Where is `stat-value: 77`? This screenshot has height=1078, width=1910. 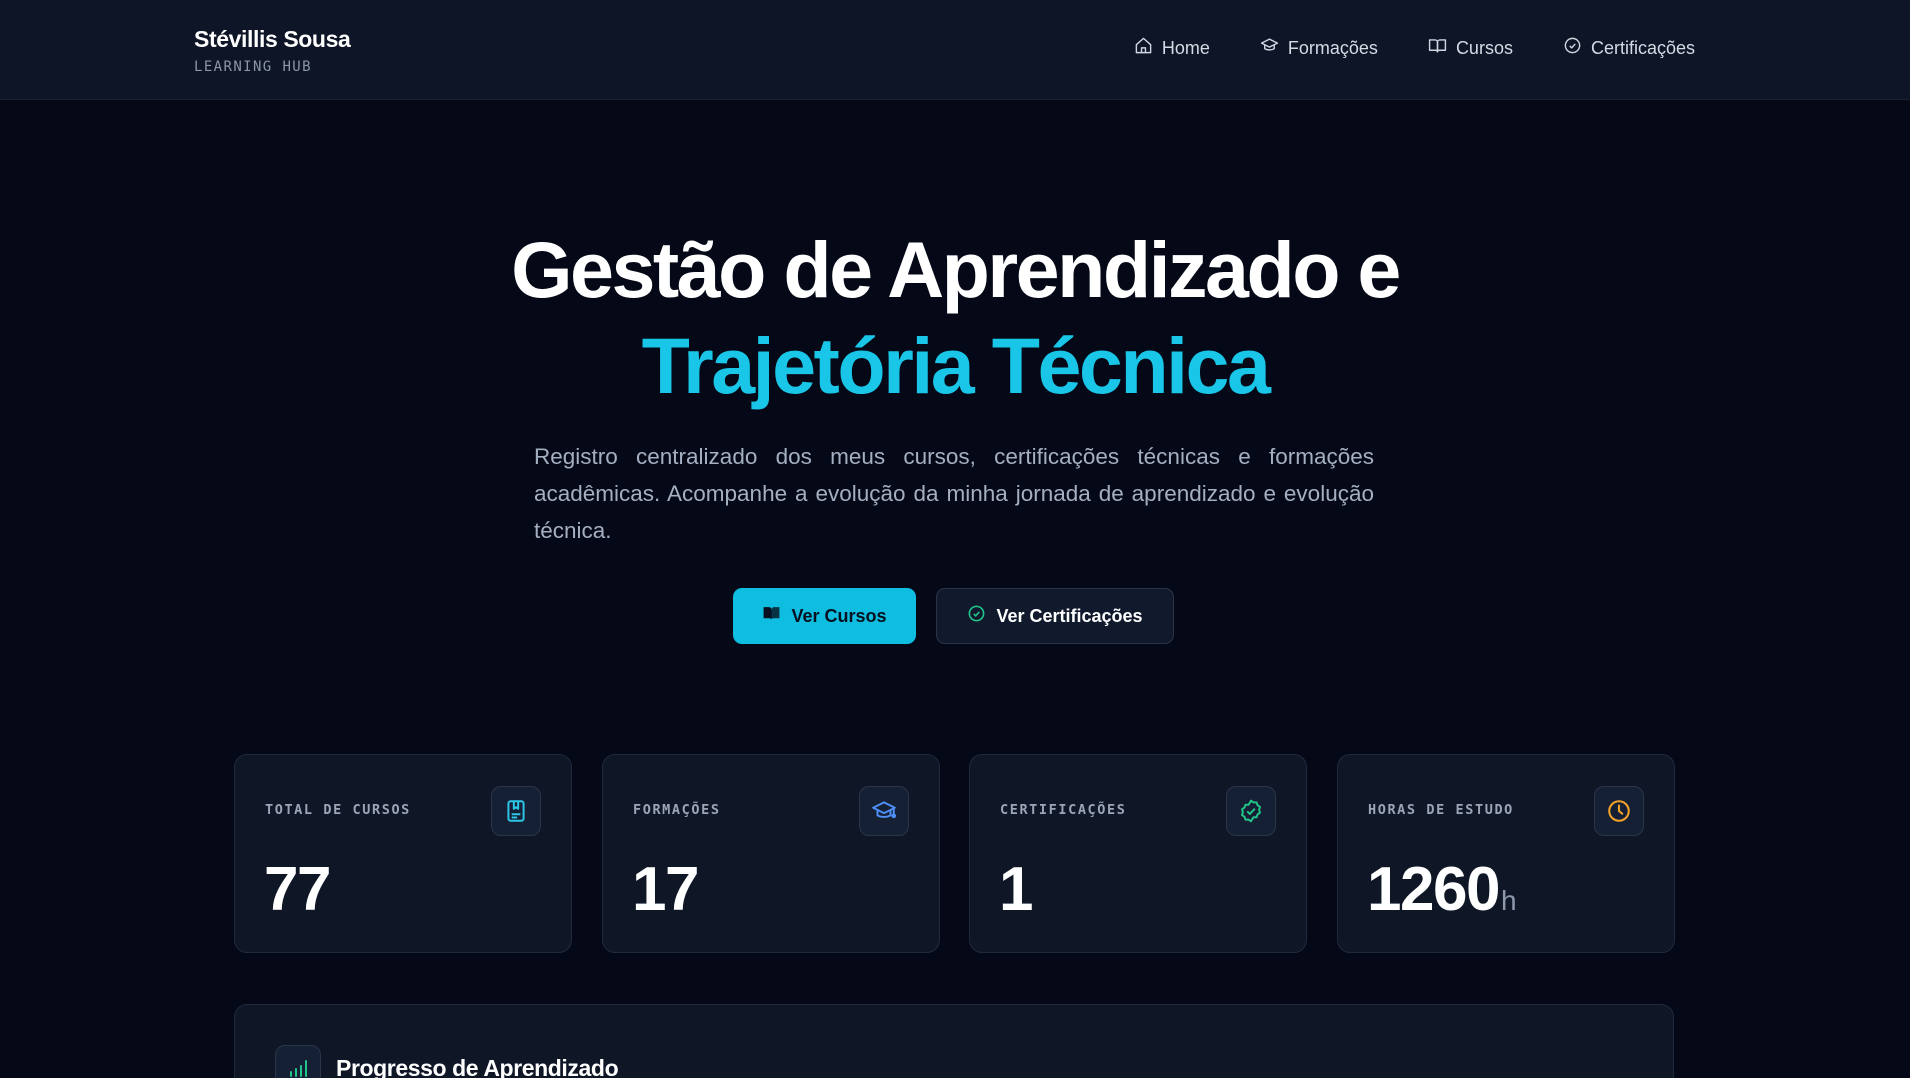 stat-value: 77 is located at coordinates (297, 890).